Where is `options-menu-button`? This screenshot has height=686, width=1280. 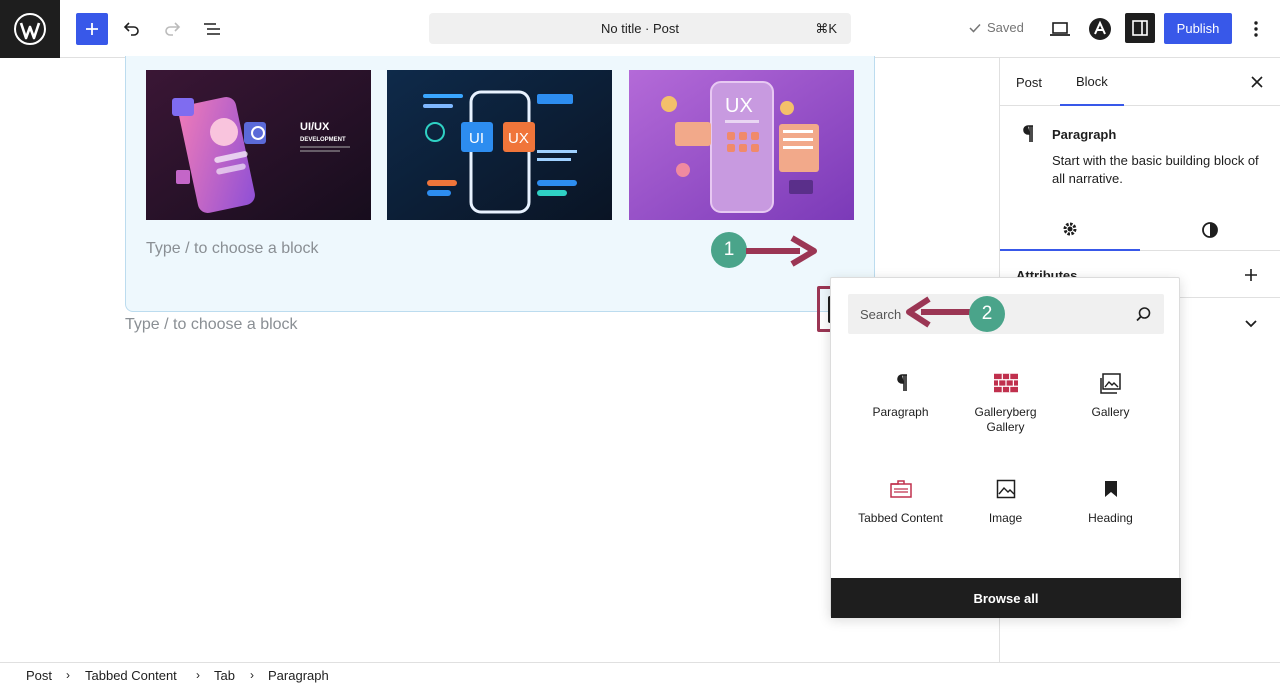 options-menu-button is located at coordinates (1256, 29).